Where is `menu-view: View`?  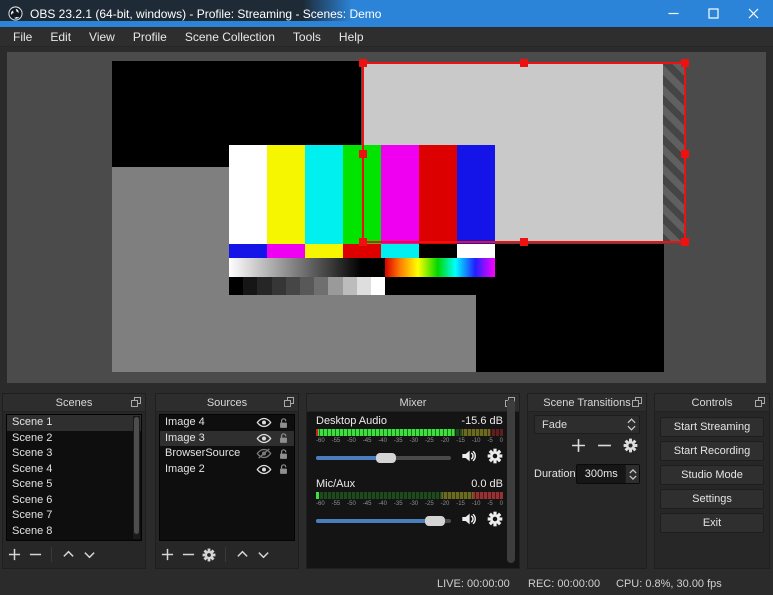
menu-view: View is located at coordinates (102, 37).